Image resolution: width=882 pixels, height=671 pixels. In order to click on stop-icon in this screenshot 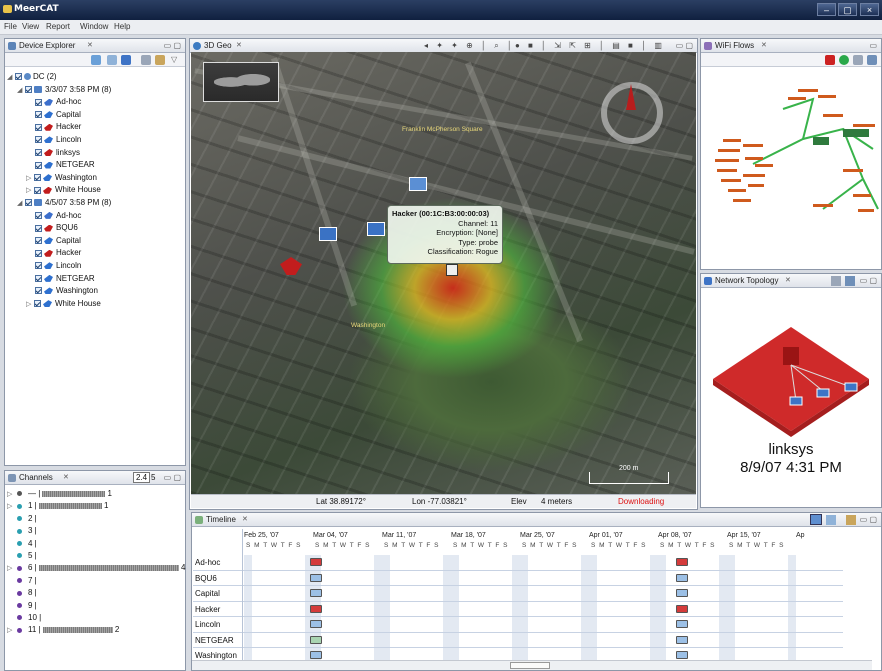, I will do `click(830, 60)`.